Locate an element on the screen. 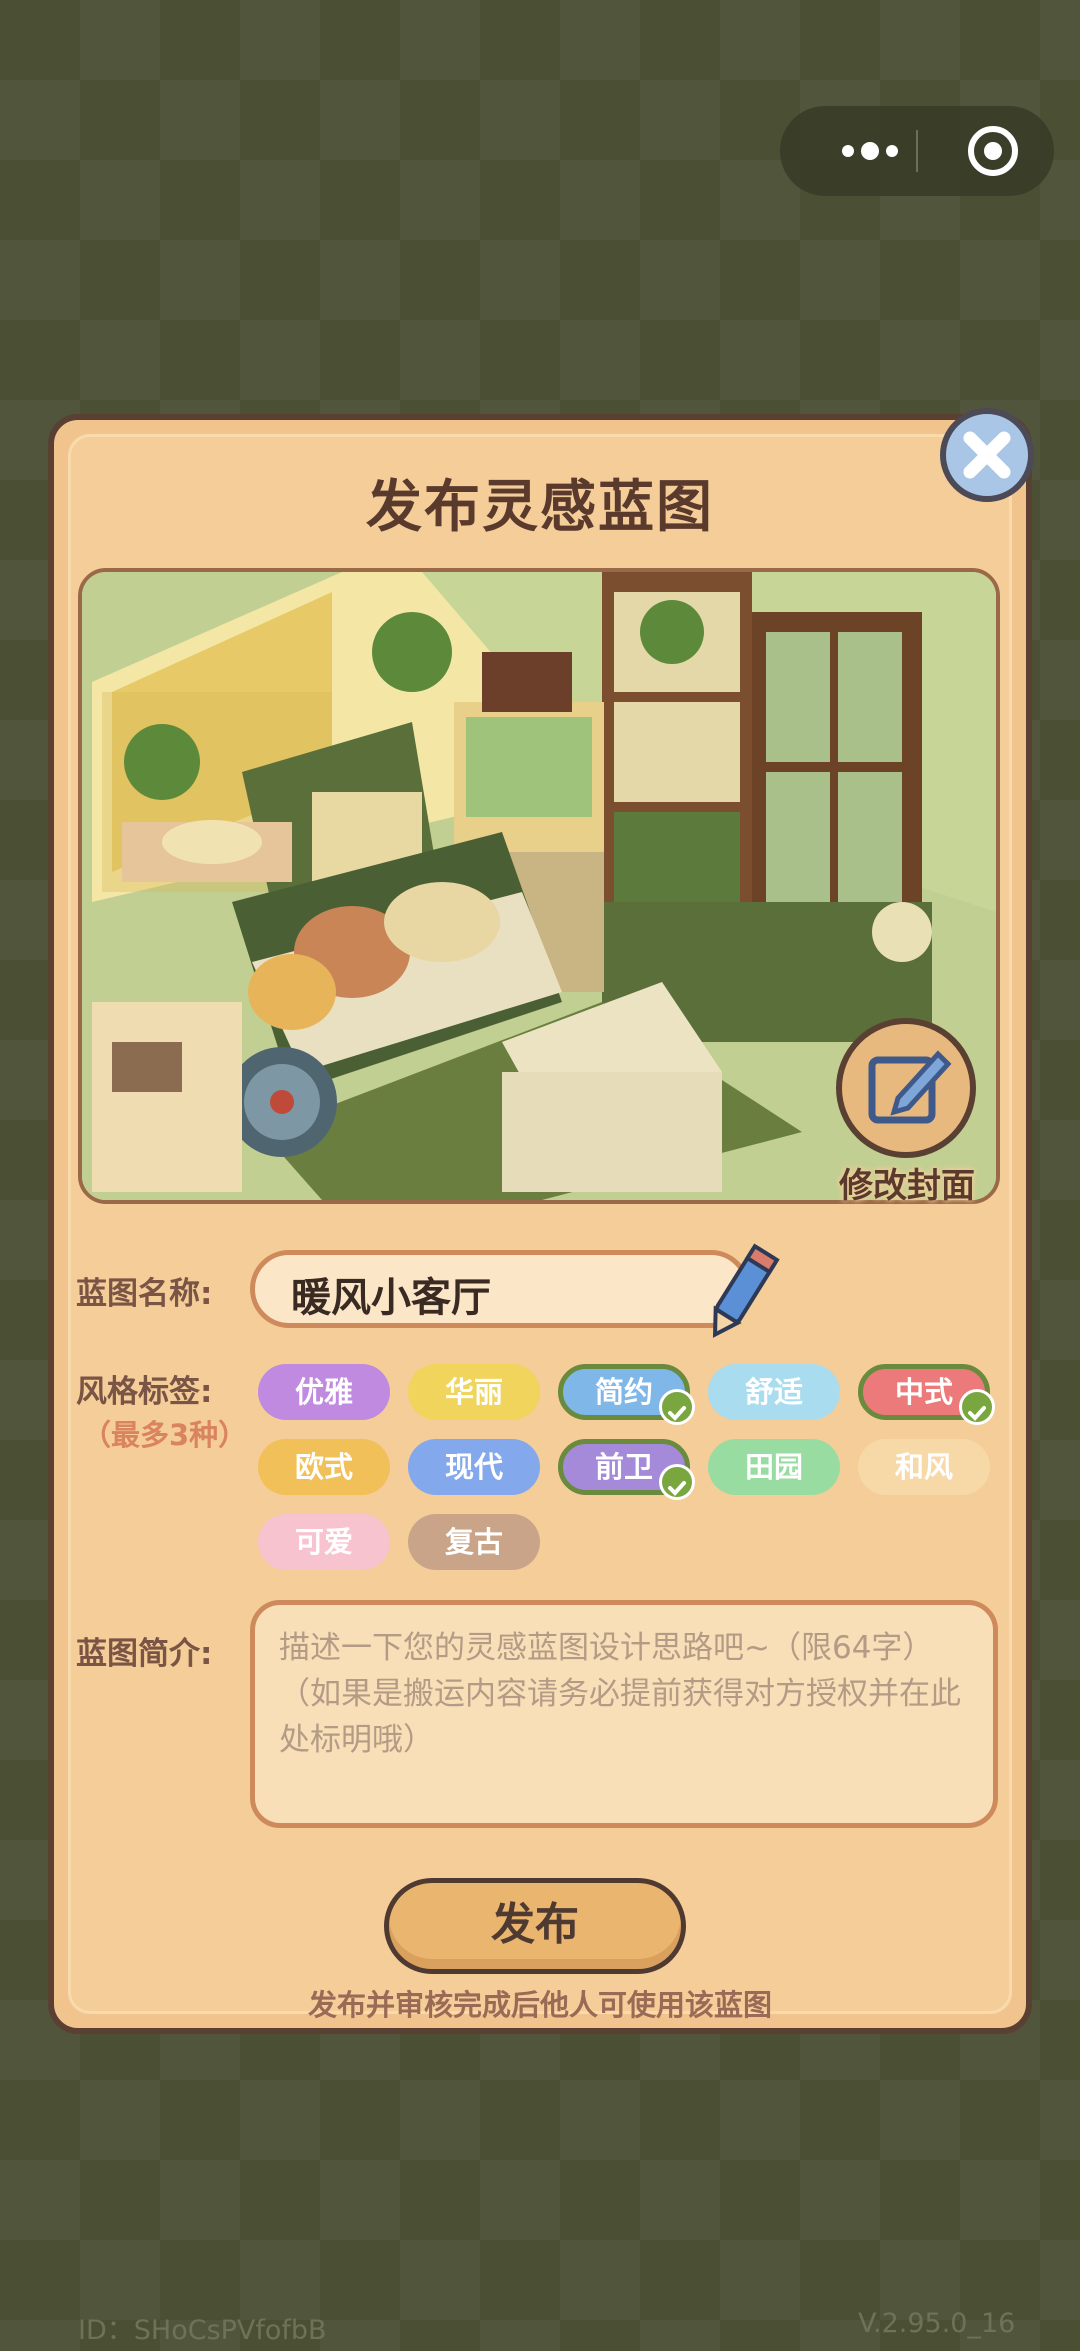 The image size is (1080, 2351). publish-button: 发布 is located at coordinates (535, 1926).